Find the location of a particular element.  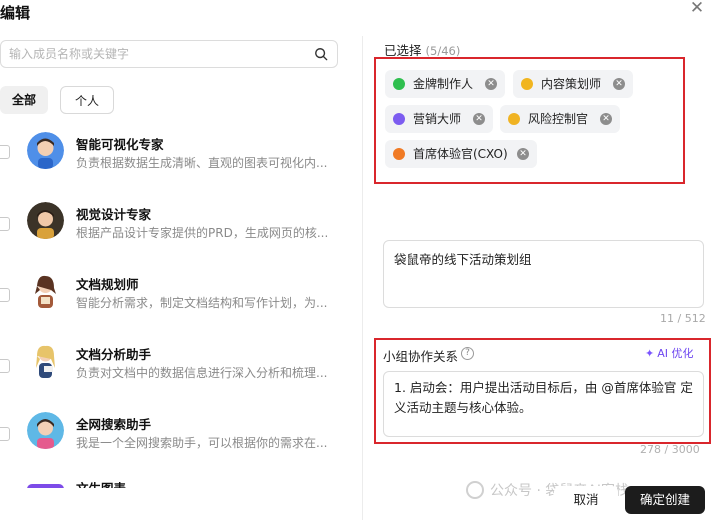

close-icon: ✕ is located at coordinates (697, 9).